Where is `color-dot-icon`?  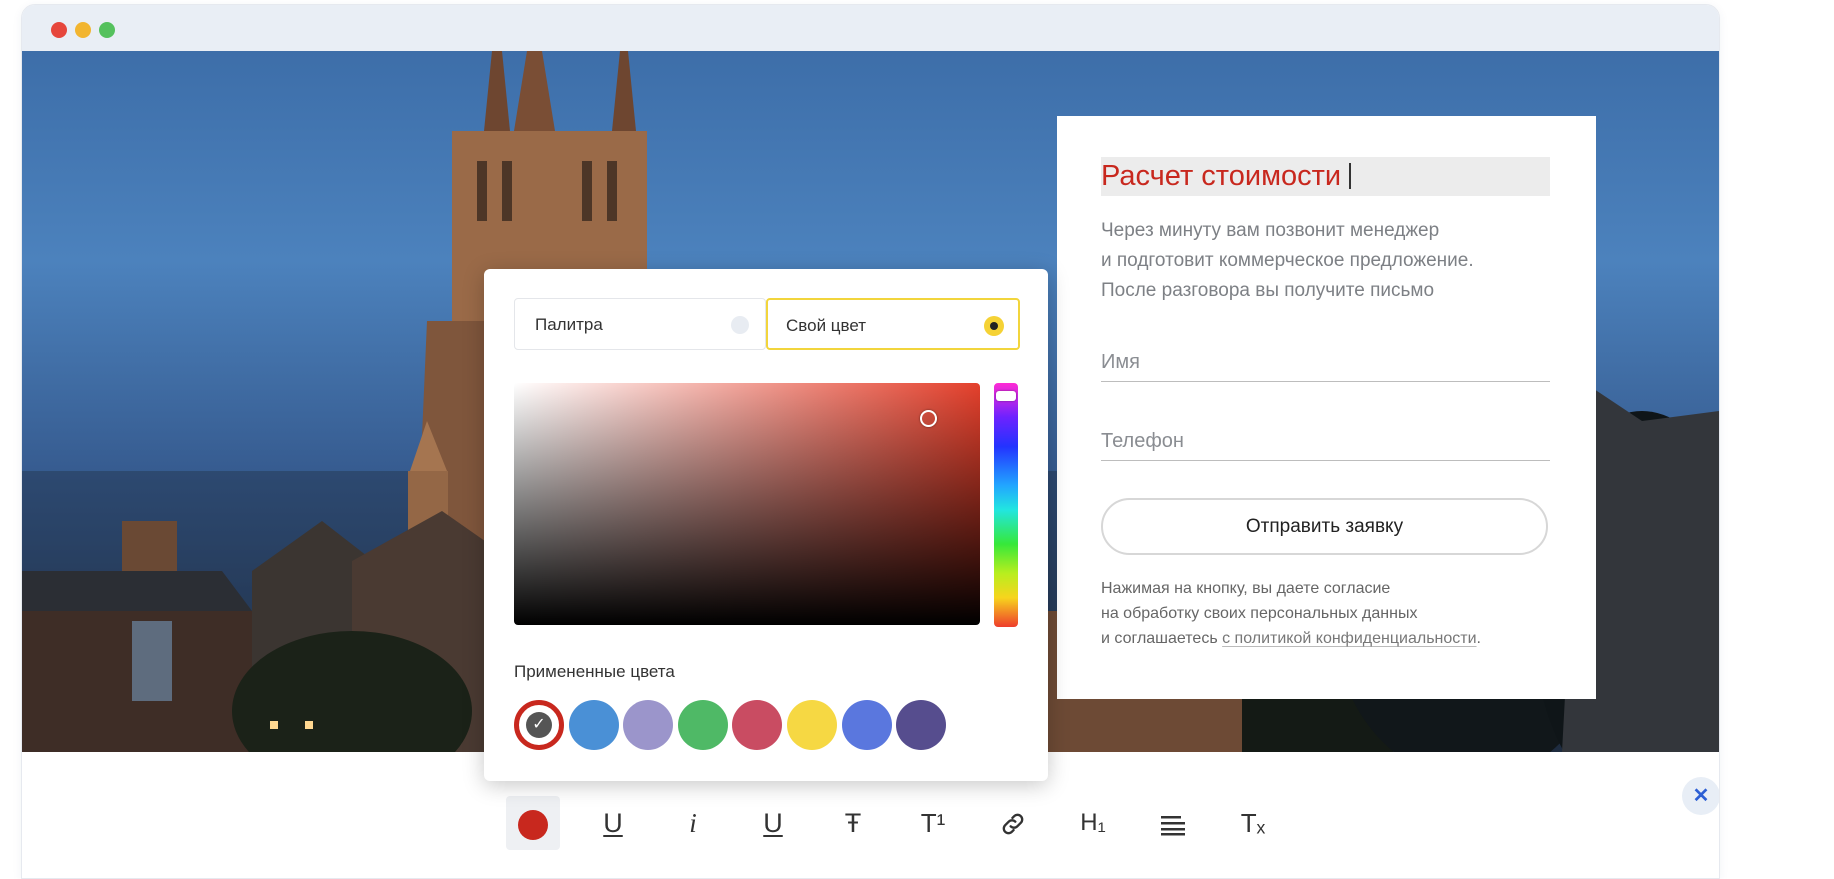
color-dot-icon is located at coordinates (533, 825).